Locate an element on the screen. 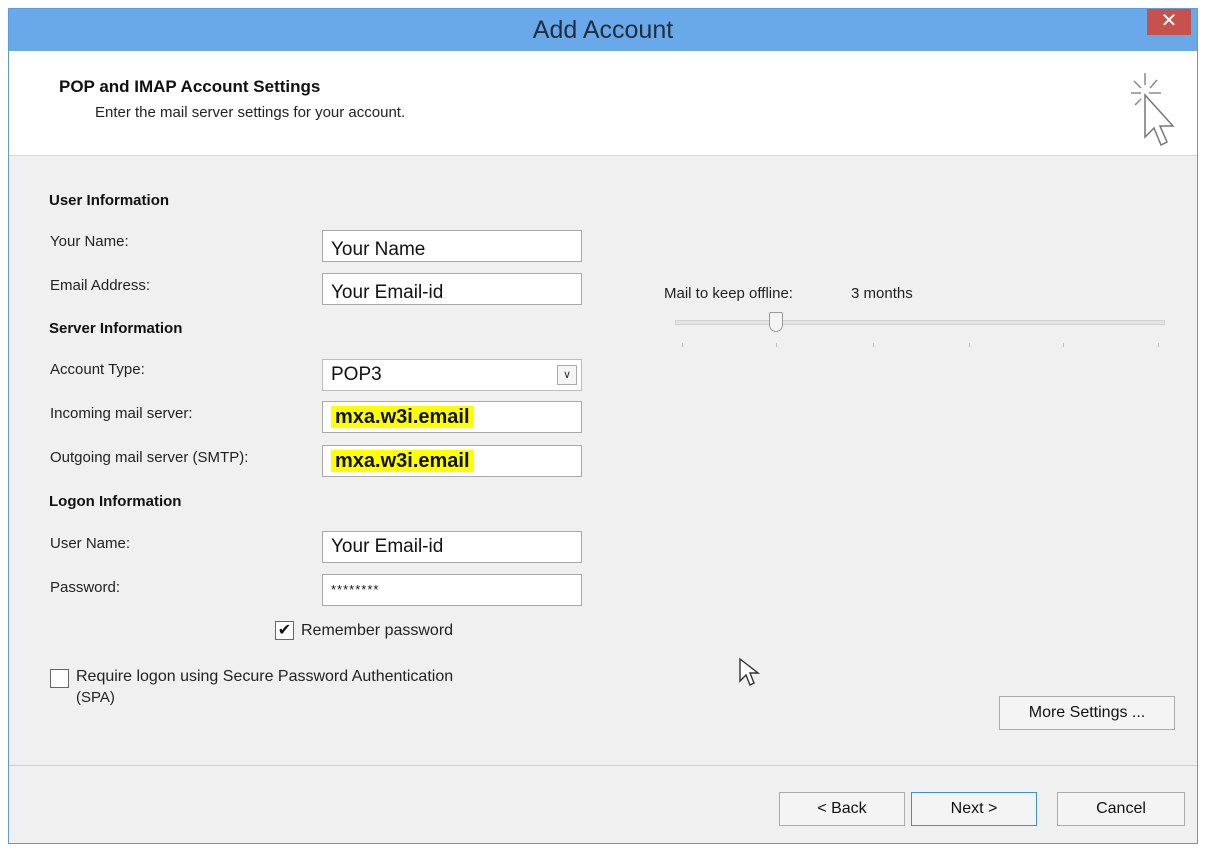  user-name-input: Your Email-id is located at coordinates (452, 547).